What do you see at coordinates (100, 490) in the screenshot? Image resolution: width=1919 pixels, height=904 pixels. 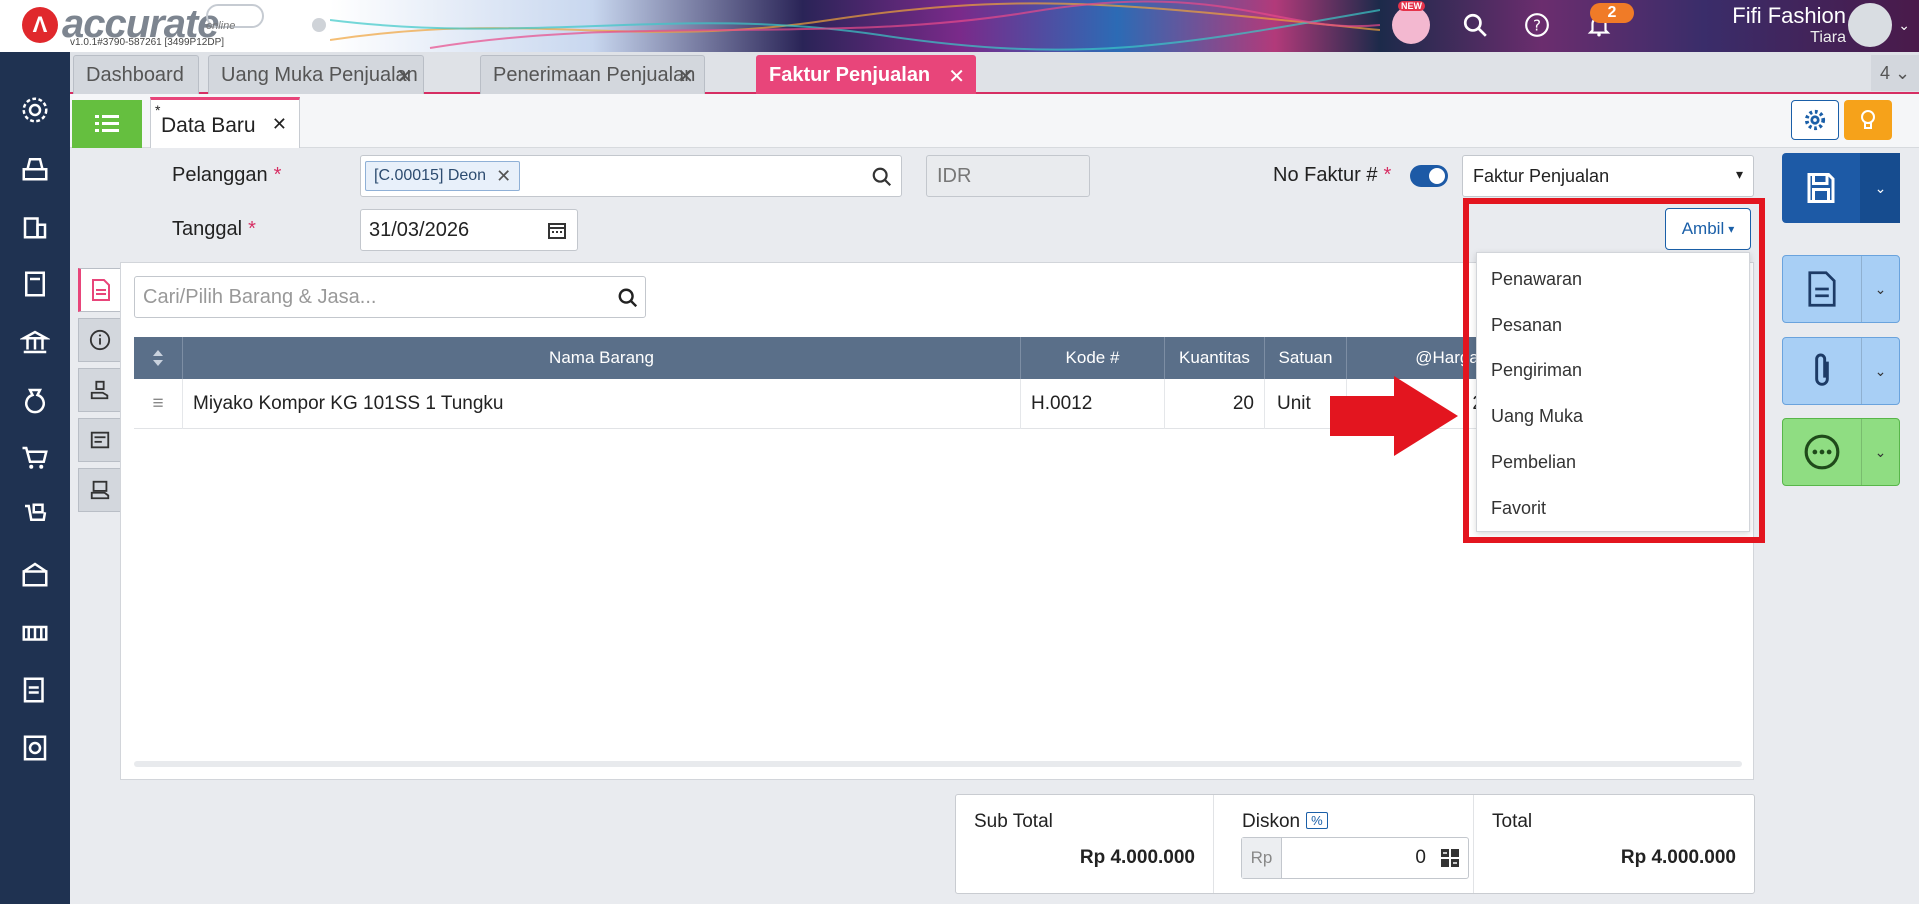 I see `detail-tab-down-payment` at bounding box center [100, 490].